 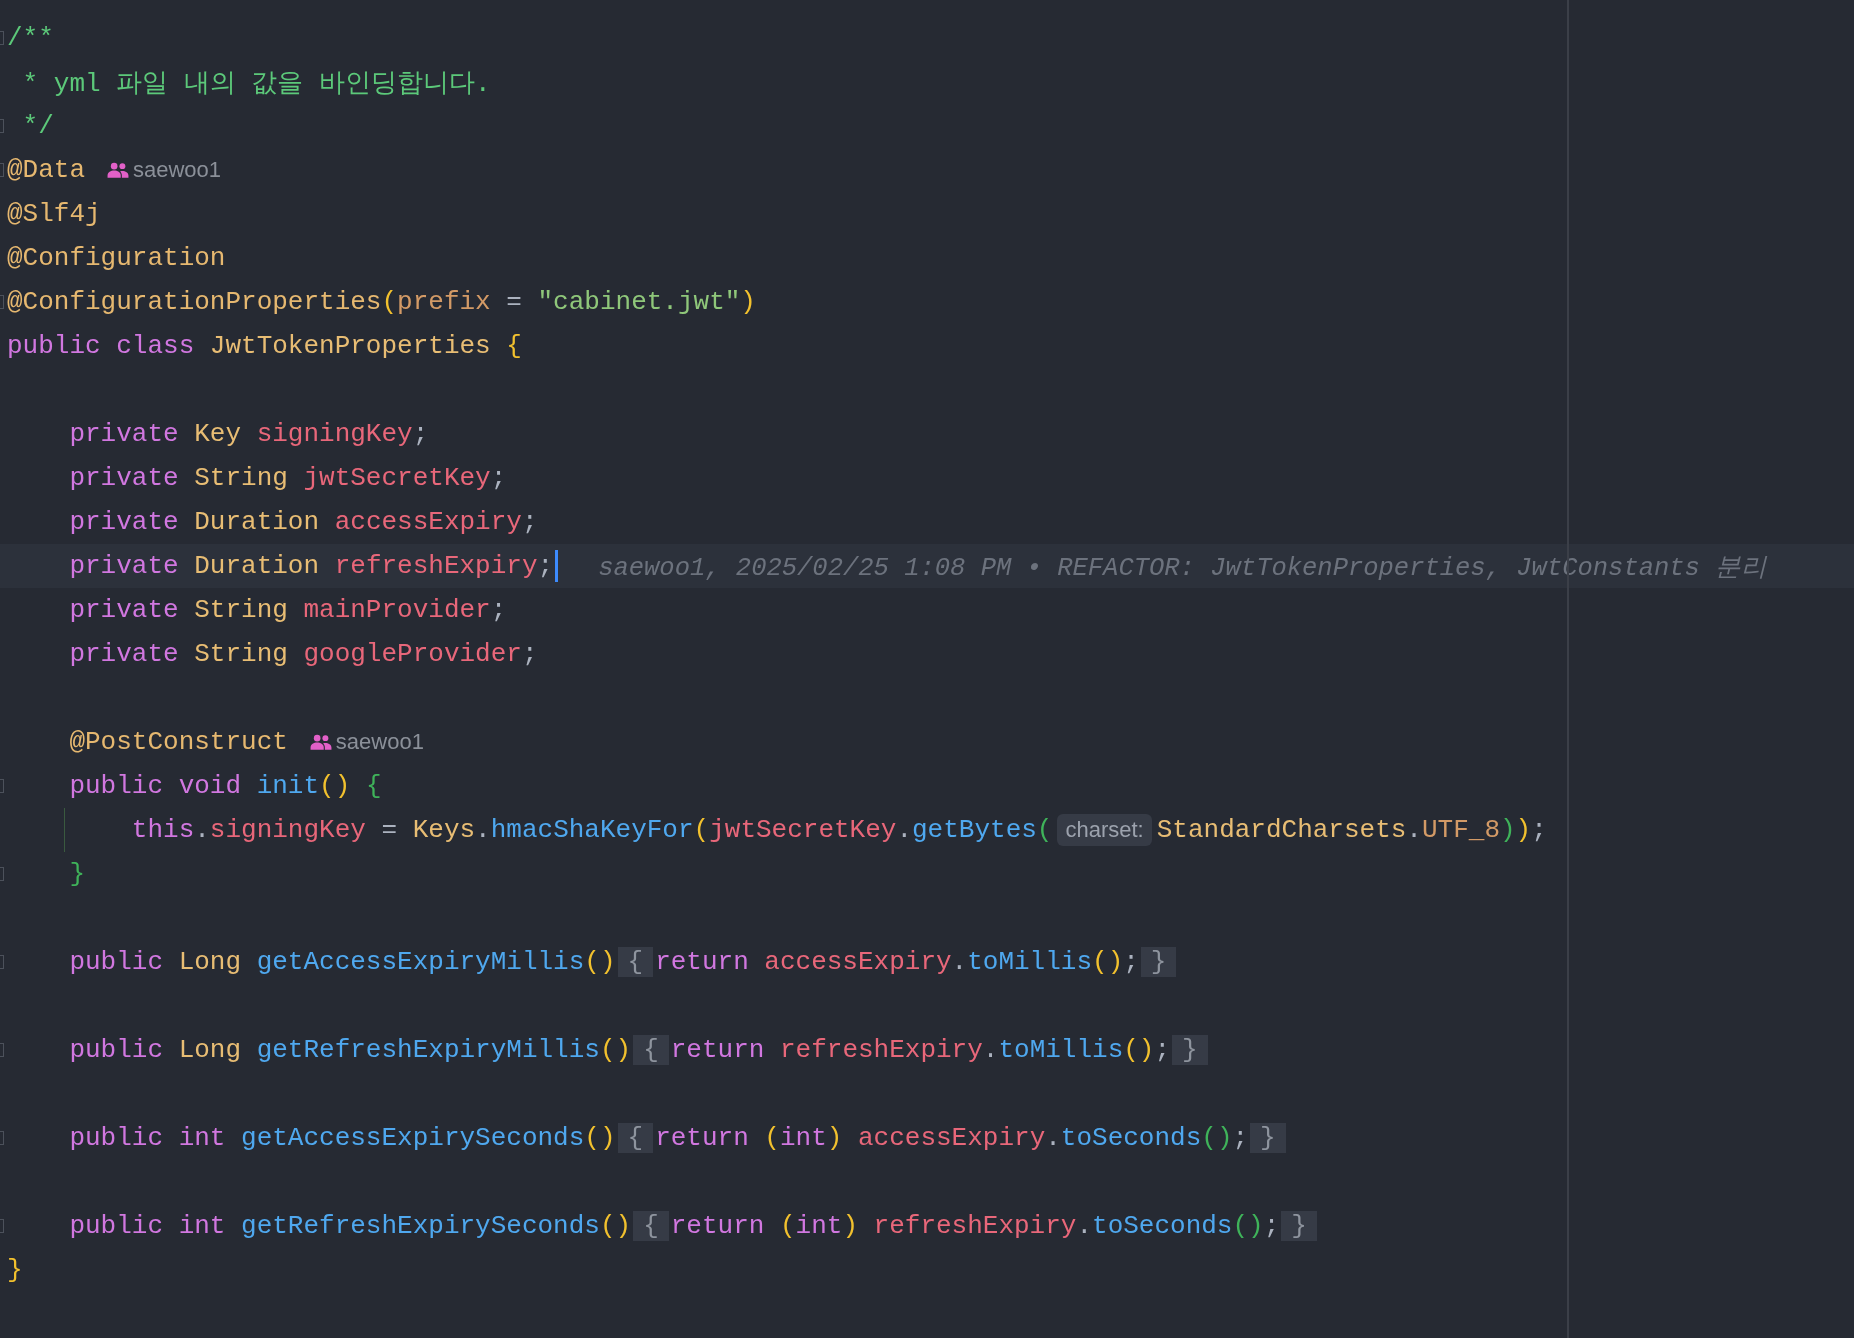 I want to click on code-line: private Duration accessExpiry;, so click(x=303, y=522).